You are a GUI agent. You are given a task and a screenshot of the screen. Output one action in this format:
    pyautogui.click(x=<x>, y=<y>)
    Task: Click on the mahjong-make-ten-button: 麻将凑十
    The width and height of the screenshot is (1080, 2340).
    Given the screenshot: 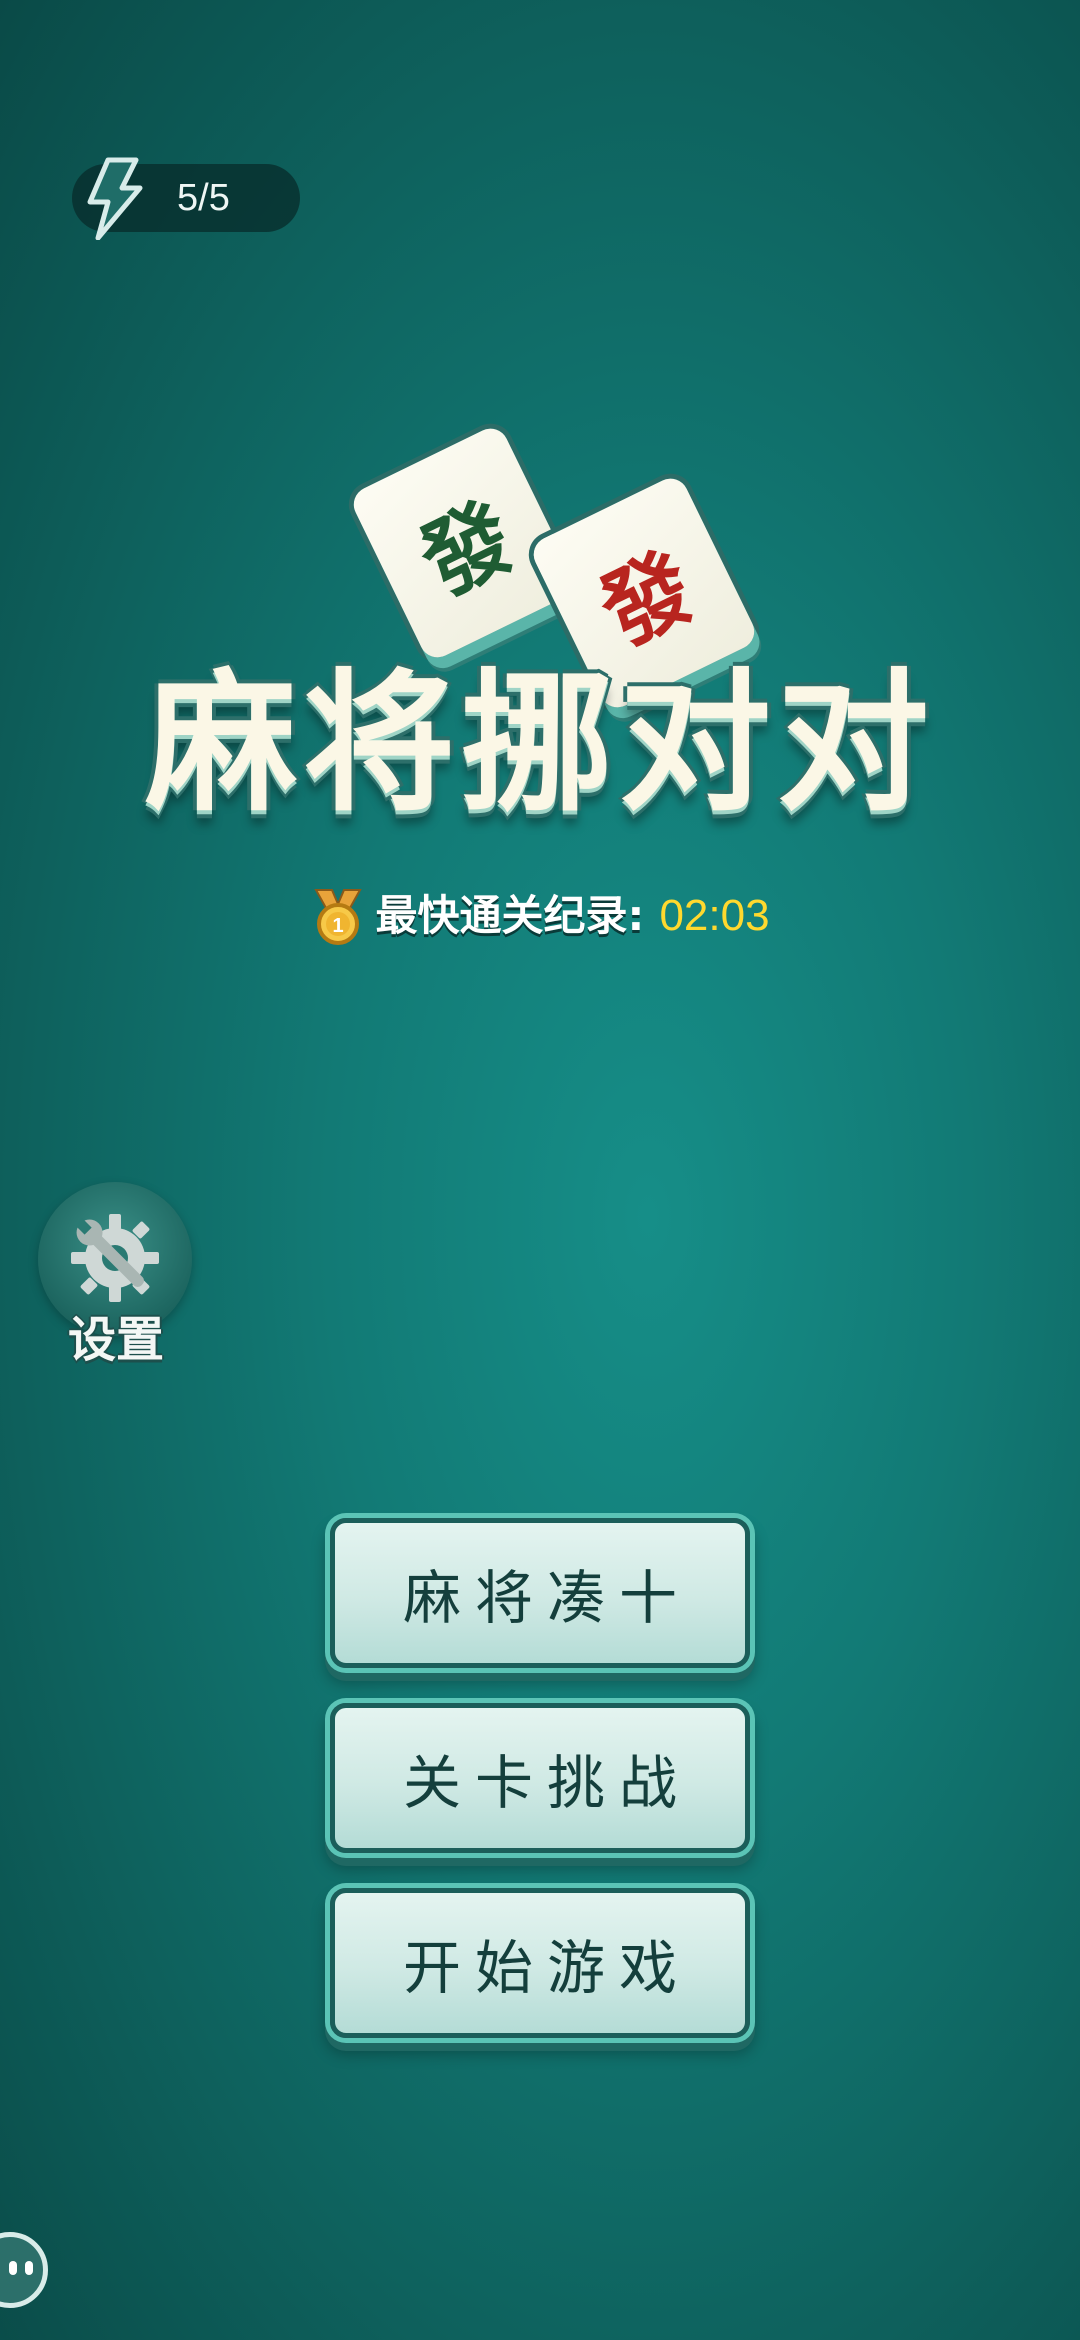 What is the action you would take?
    pyautogui.click(x=540, y=1593)
    